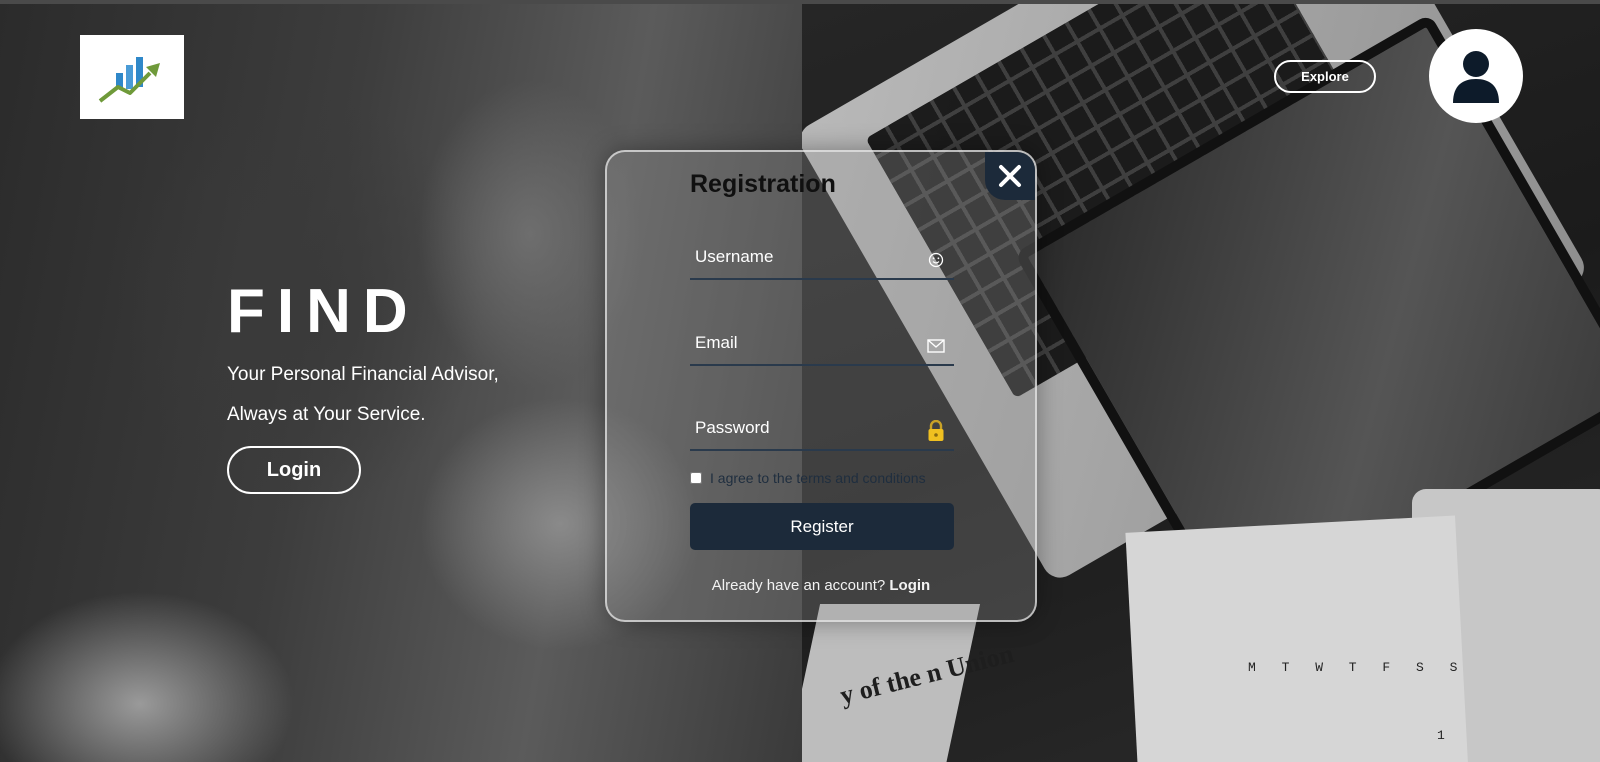 This screenshot has width=1600, height=762. Describe the element at coordinates (363, 374) in the screenshot. I see `hero-subtitle-line1: Your Personal Financial Advisor,` at that location.